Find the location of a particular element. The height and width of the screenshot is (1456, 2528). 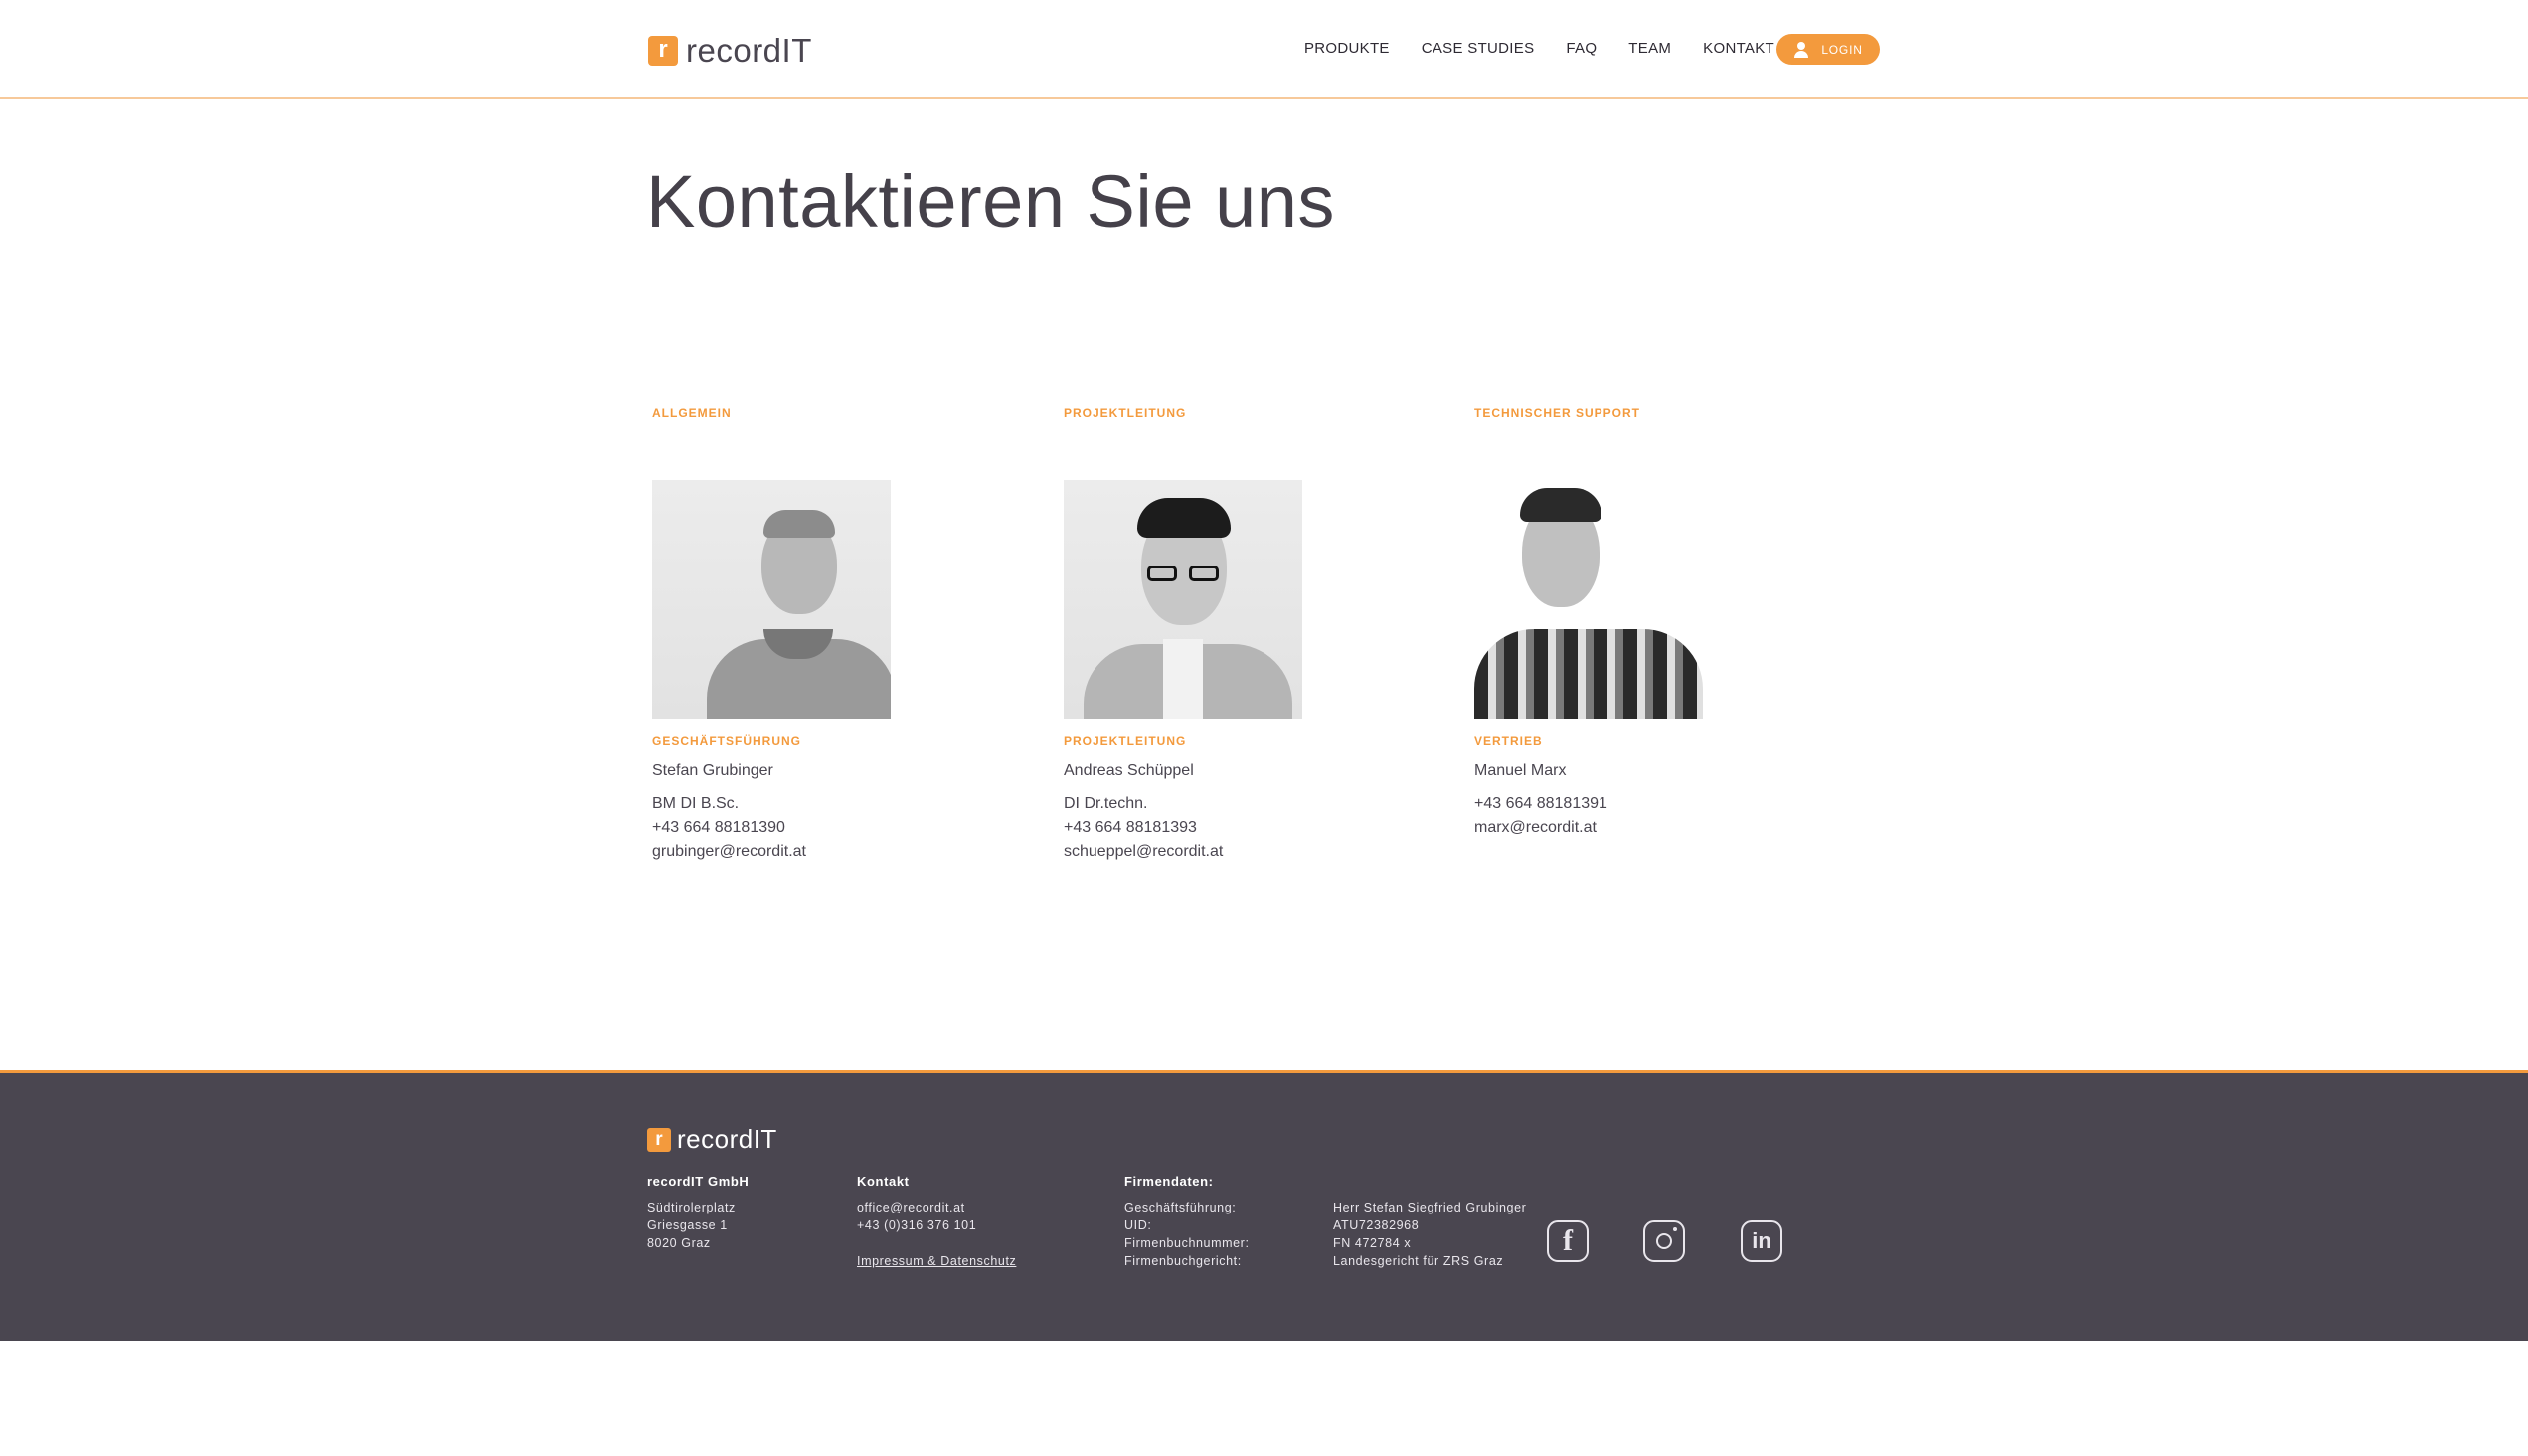

contact-name: Manuel Marx is located at coordinates (1521, 770).